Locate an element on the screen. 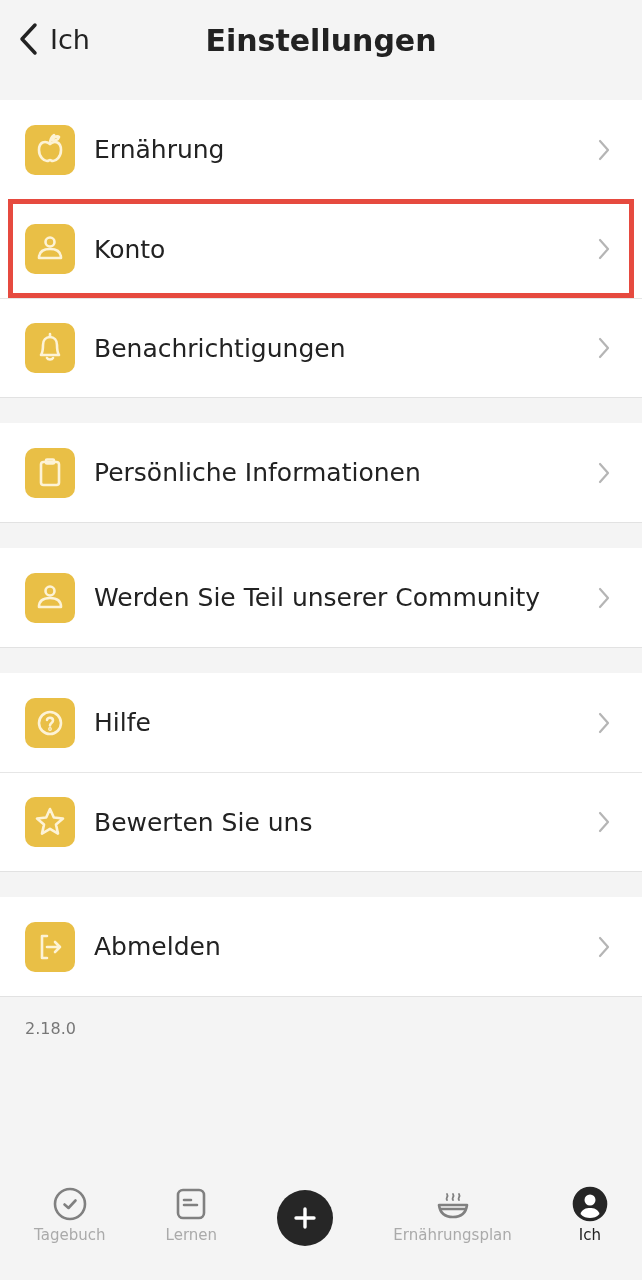  bell-icon is located at coordinates (50, 348).